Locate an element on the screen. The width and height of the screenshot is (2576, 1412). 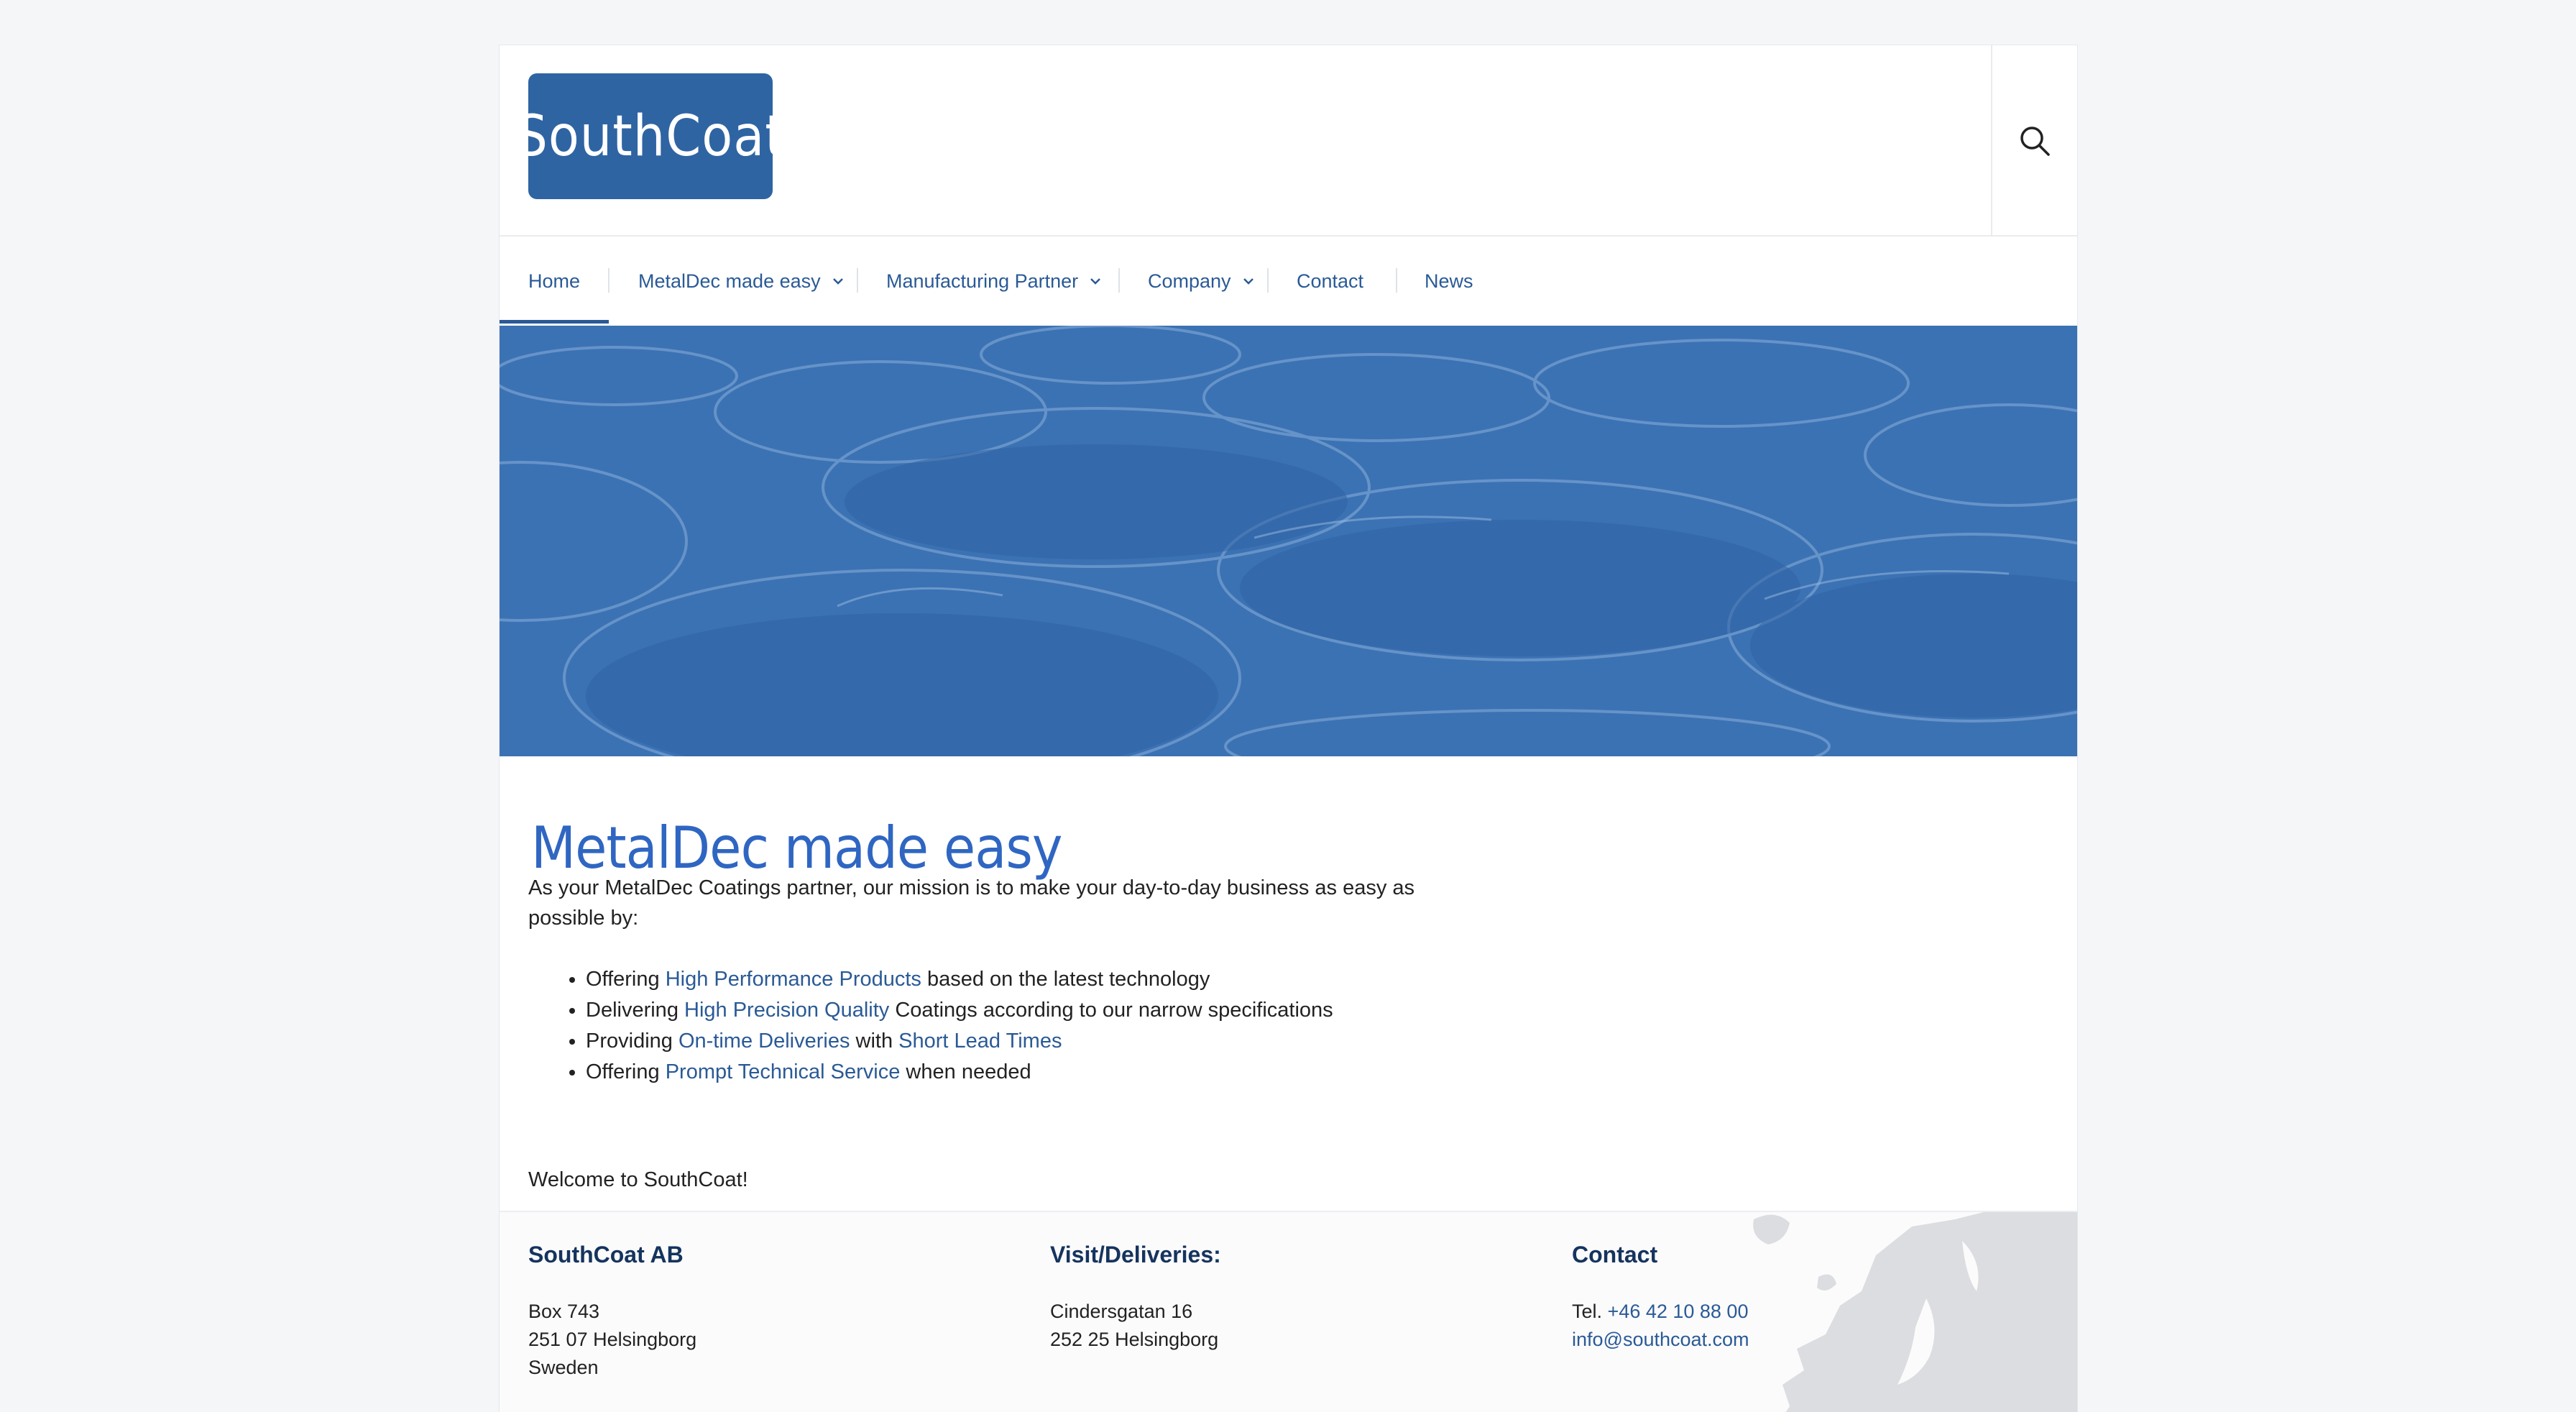
search-icon is located at coordinates (2035, 141).